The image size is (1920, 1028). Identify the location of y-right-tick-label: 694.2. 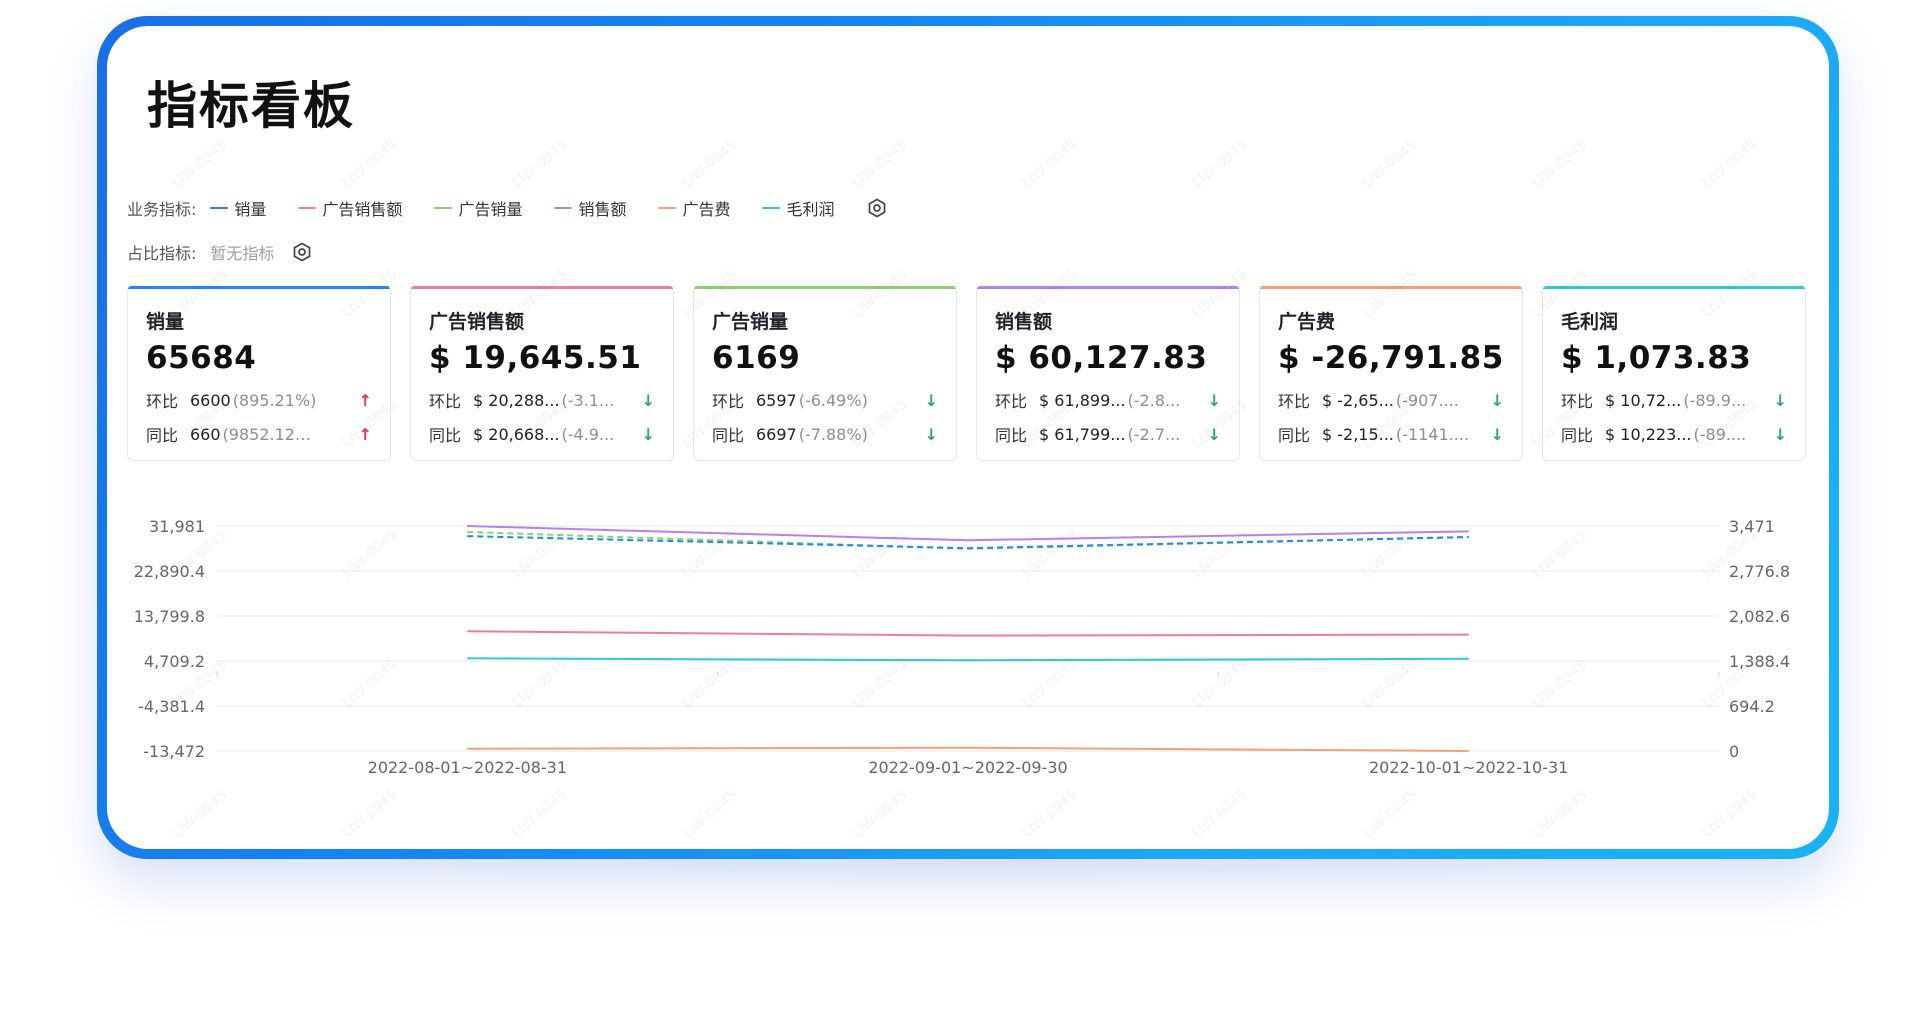
(1752, 706).